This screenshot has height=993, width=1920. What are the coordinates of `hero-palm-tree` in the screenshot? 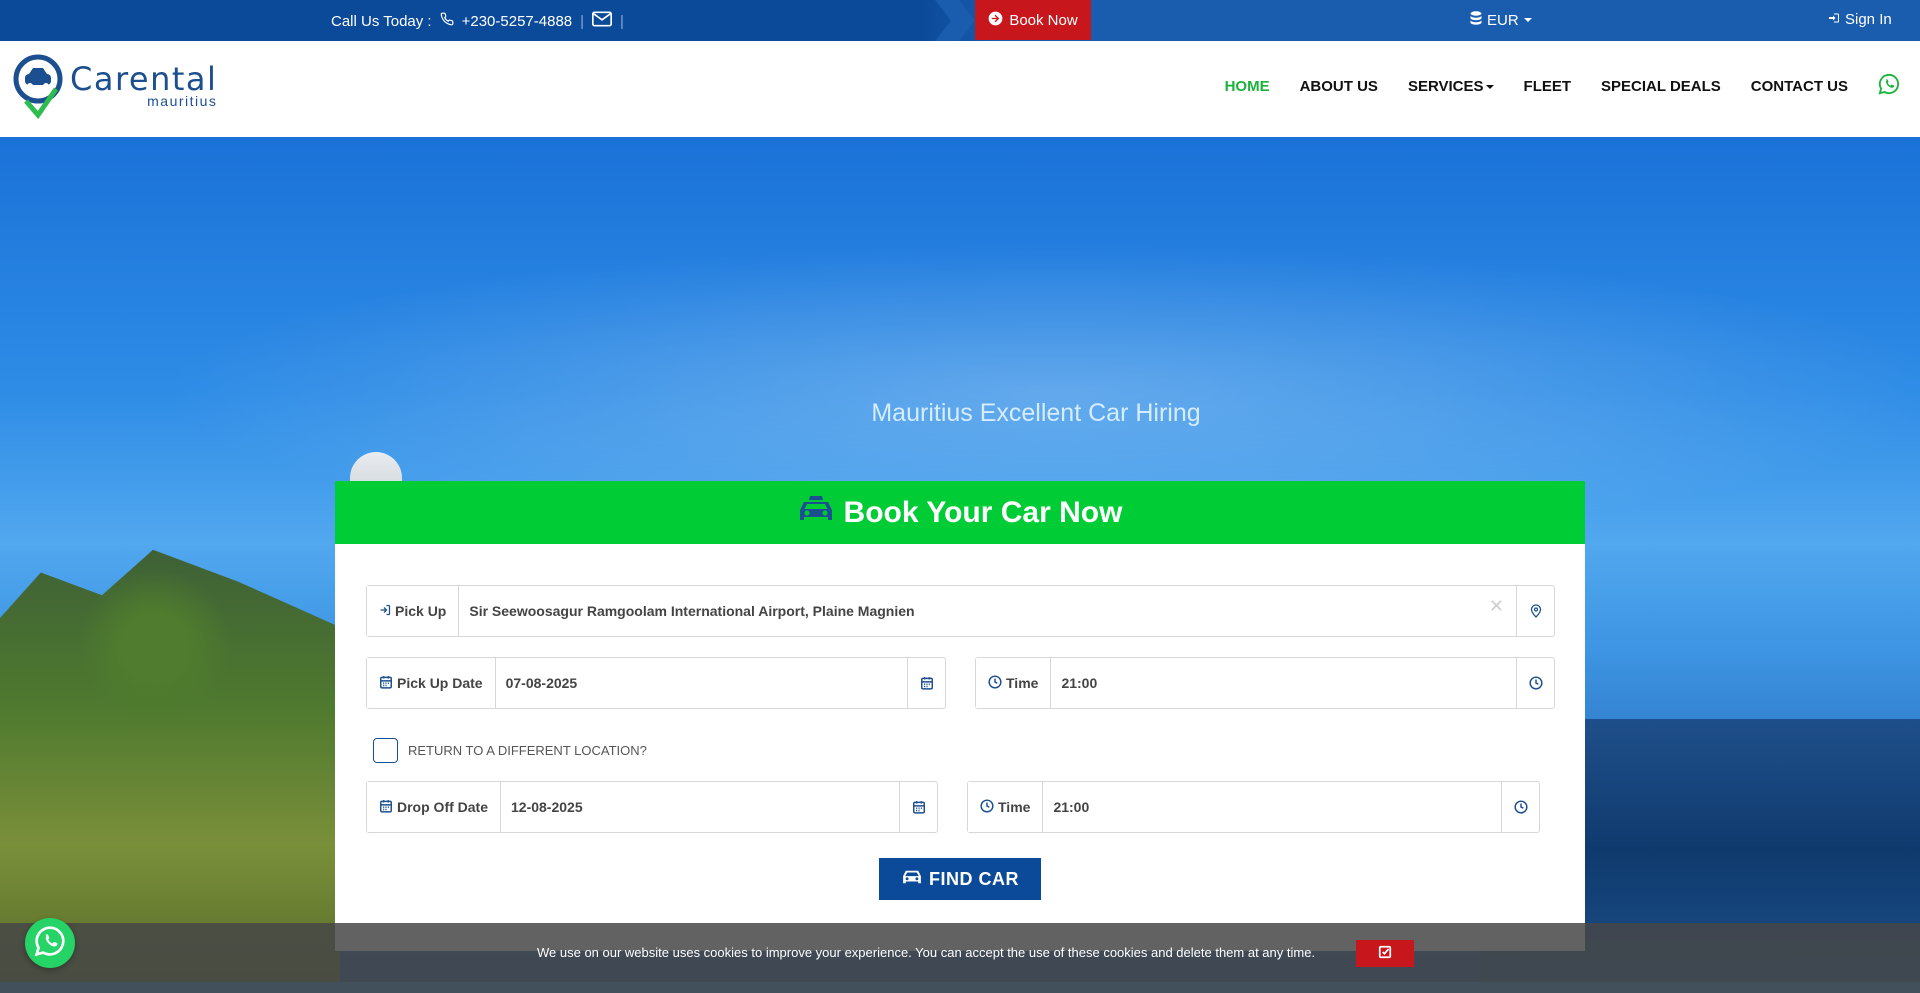 It's located at (155, 647).